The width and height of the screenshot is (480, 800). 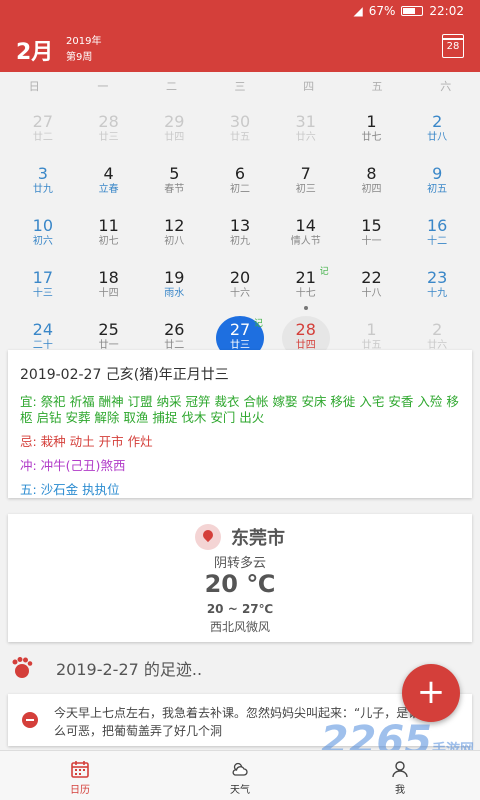 What do you see at coordinates (30, 720) in the screenshot?
I see `remove-entry-icon` at bounding box center [30, 720].